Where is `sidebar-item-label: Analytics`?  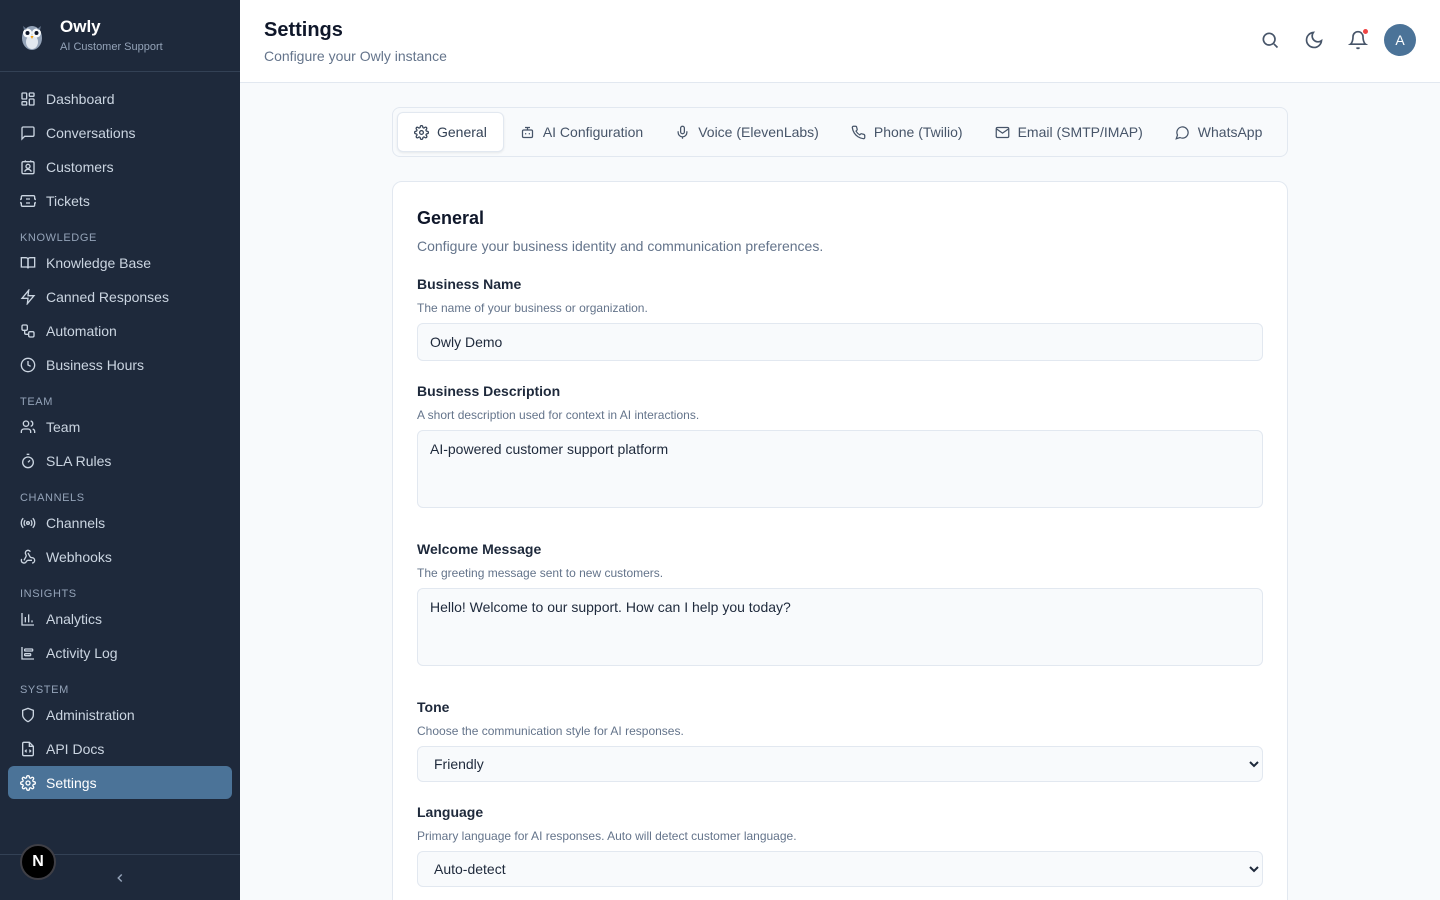
sidebar-item-label: Analytics is located at coordinates (74, 618).